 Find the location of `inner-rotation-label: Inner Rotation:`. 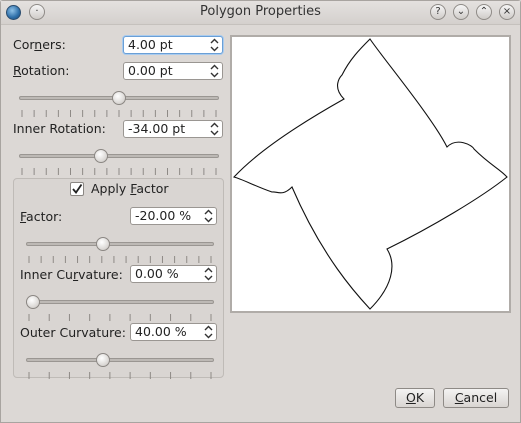

inner-rotation-label: Inner Rotation: is located at coordinates (59, 128).